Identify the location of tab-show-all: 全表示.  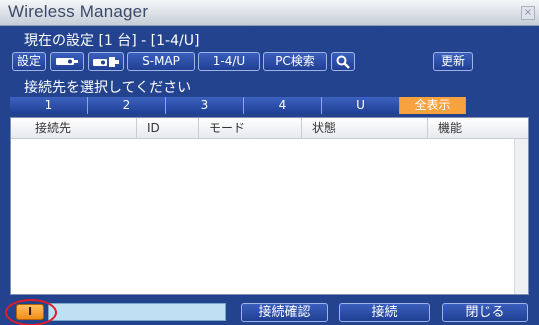
(433, 105).